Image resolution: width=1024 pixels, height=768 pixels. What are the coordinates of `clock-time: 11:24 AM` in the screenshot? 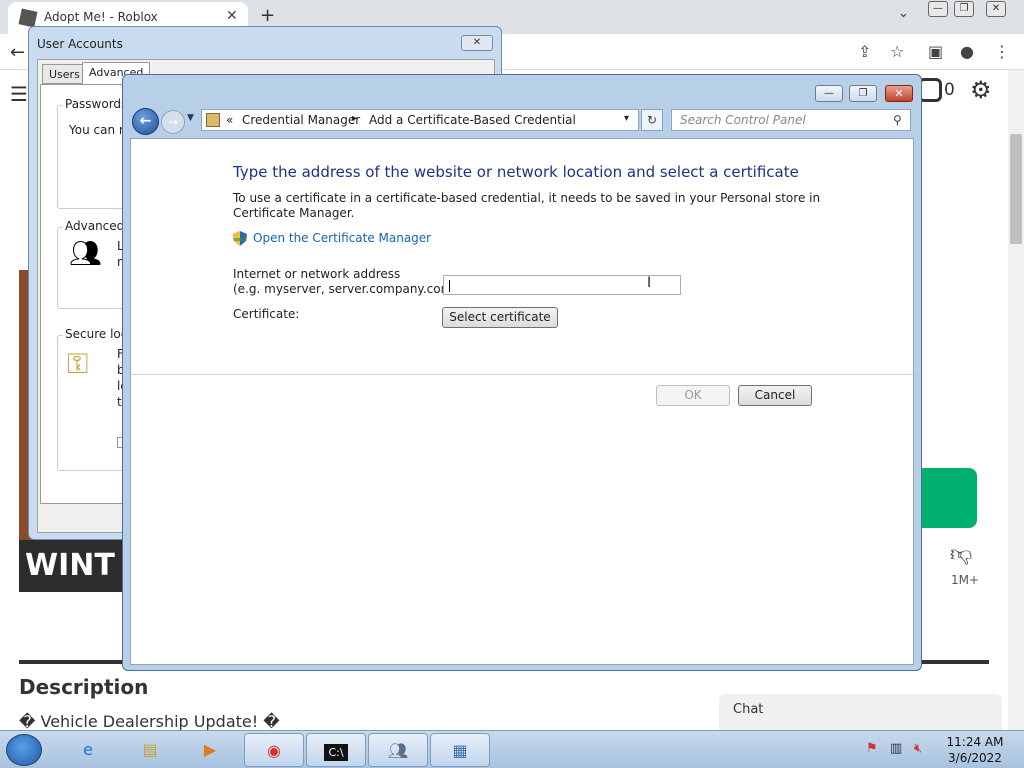 It's located at (975, 742).